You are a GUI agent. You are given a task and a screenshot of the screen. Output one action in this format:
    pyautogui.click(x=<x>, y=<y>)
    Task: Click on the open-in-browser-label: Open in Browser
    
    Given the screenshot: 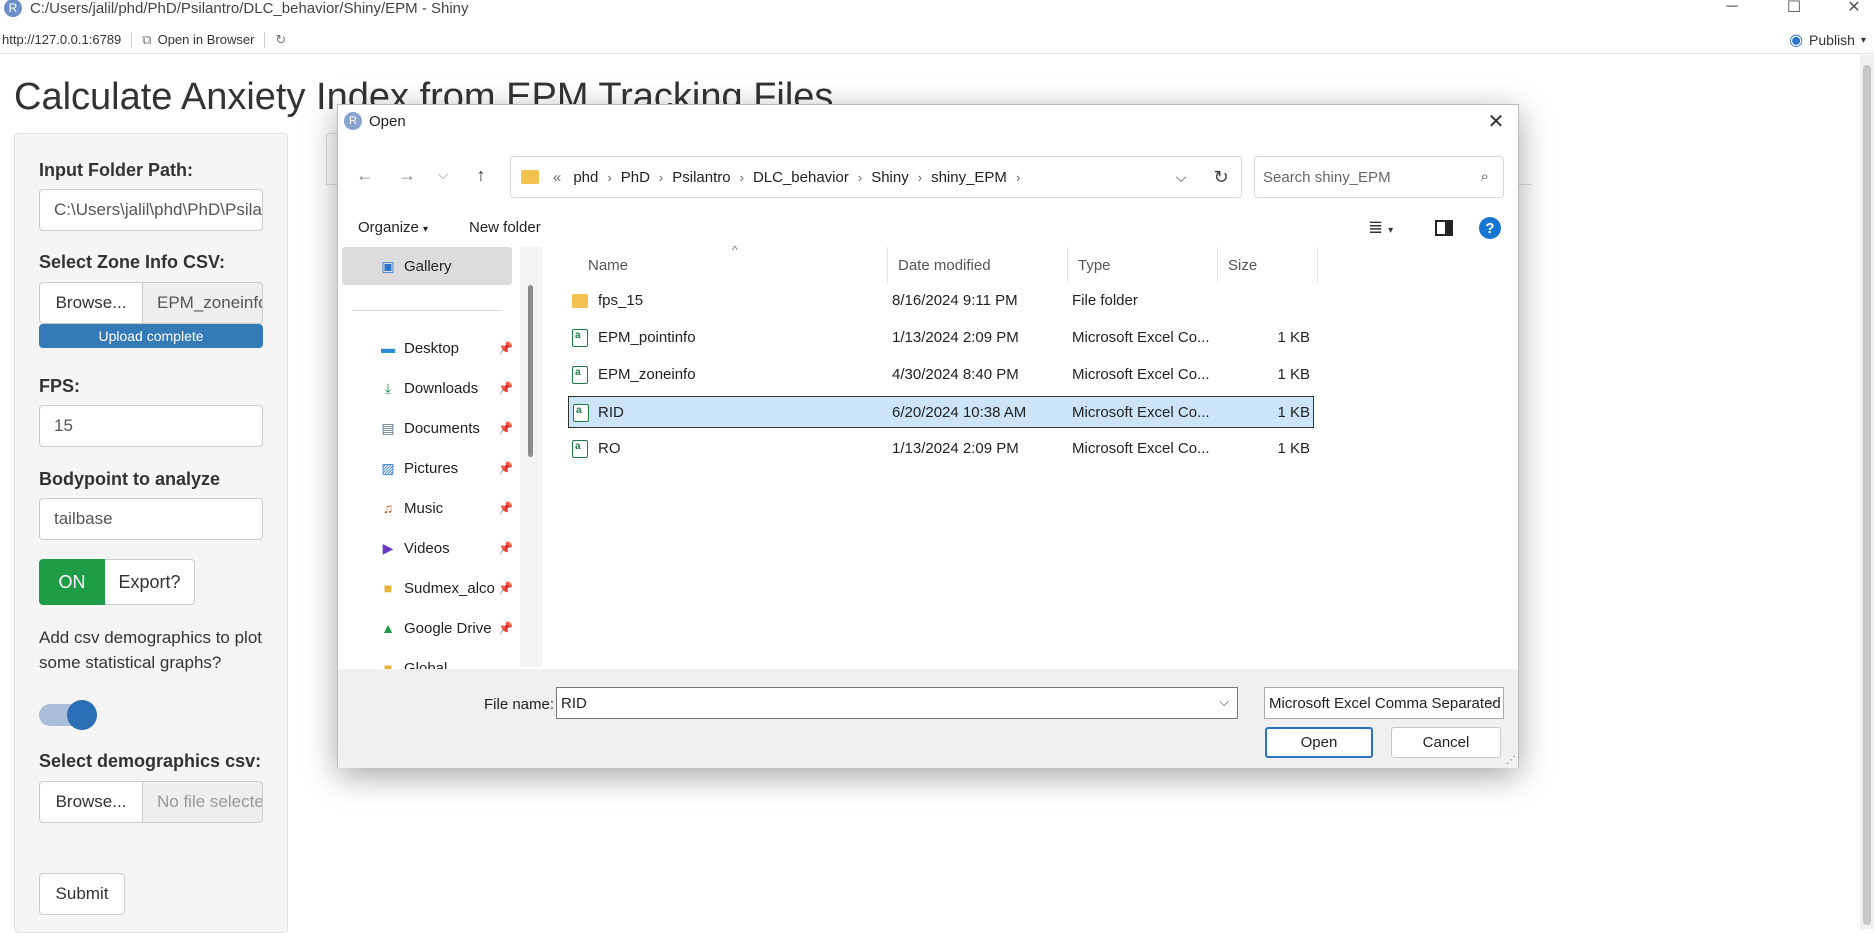 What is the action you would take?
    pyautogui.click(x=206, y=39)
    